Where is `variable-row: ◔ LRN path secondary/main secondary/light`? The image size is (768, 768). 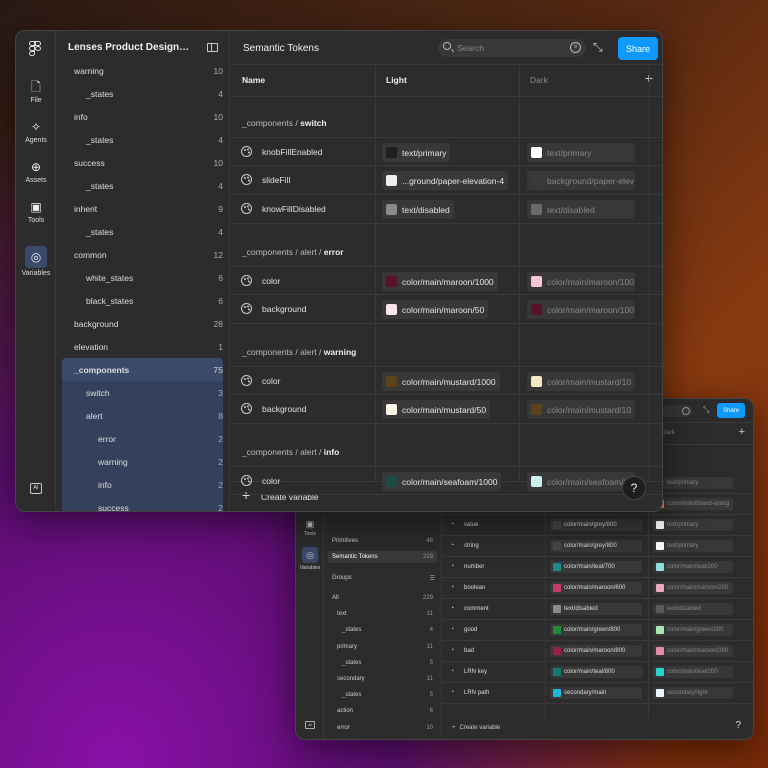 variable-row: ◔ LRN path secondary/main secondary/light is located at coordinates (597, 693).